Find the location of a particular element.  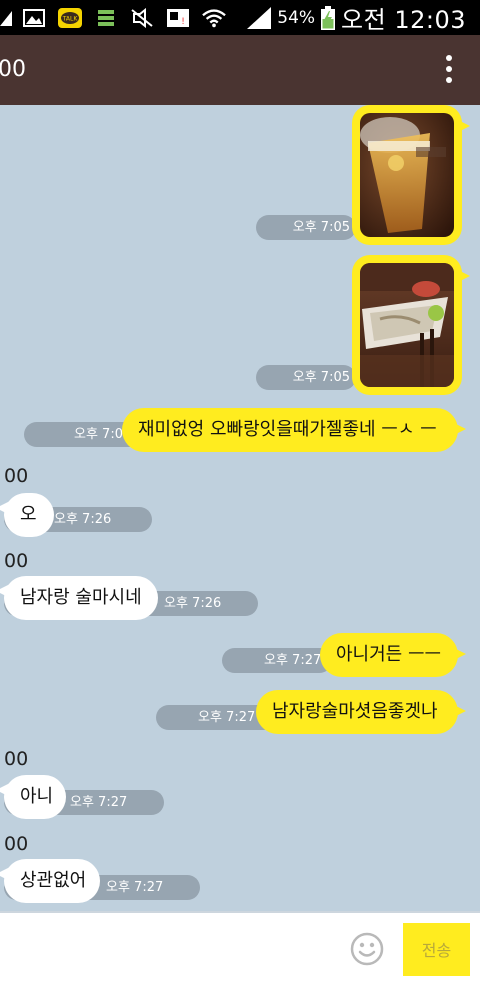

kakaotalk-icon: TALK is located at coordinates (70, 17).